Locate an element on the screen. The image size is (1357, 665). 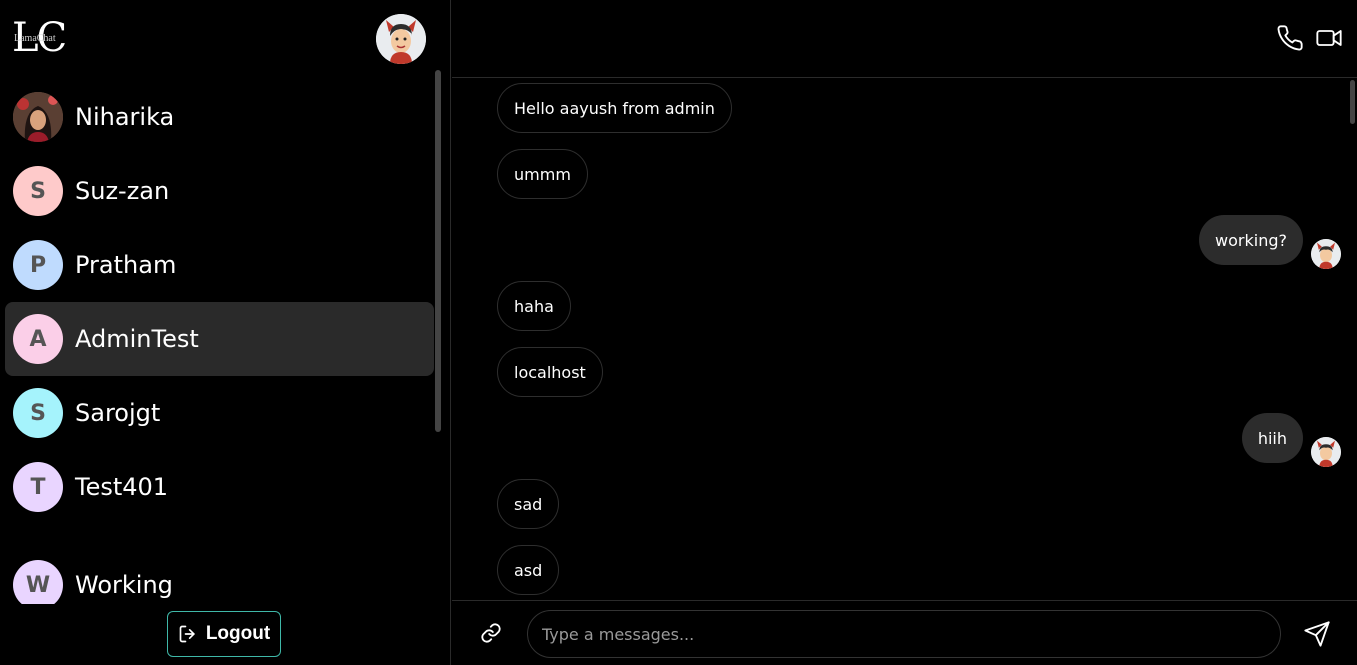
current-user-avatar is located at coordinates (401, 39).